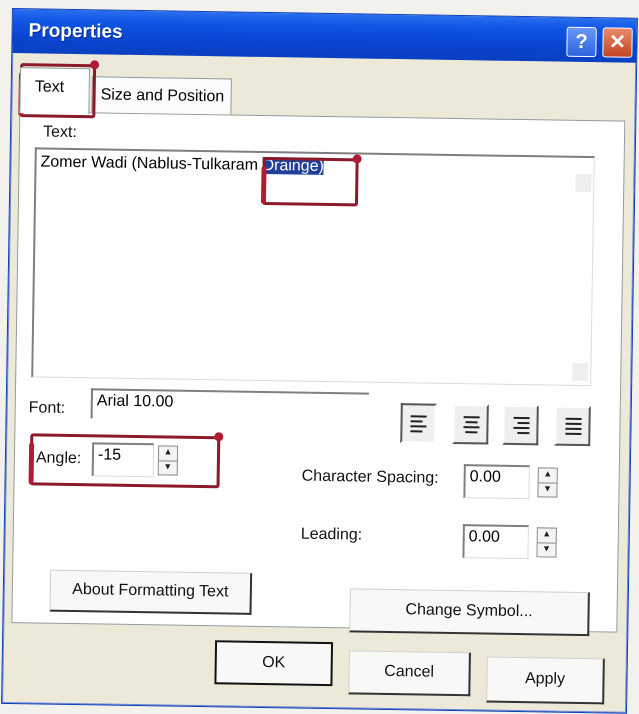 This screenshot has width=639, height=714. Describe the element at coordinates (583, 183) in the screenshot. I see `scroll-up-icon` at that location.